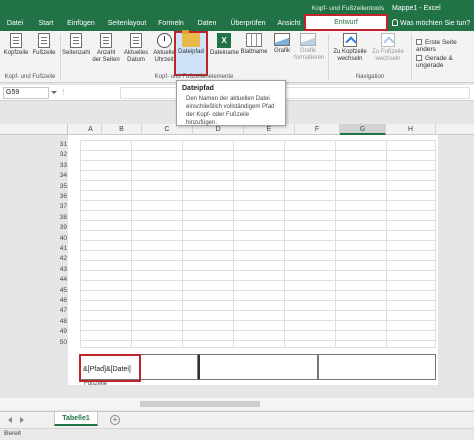  I want to click on footer-left-text: &[Pfad]&[Datei], so click(107, 369).